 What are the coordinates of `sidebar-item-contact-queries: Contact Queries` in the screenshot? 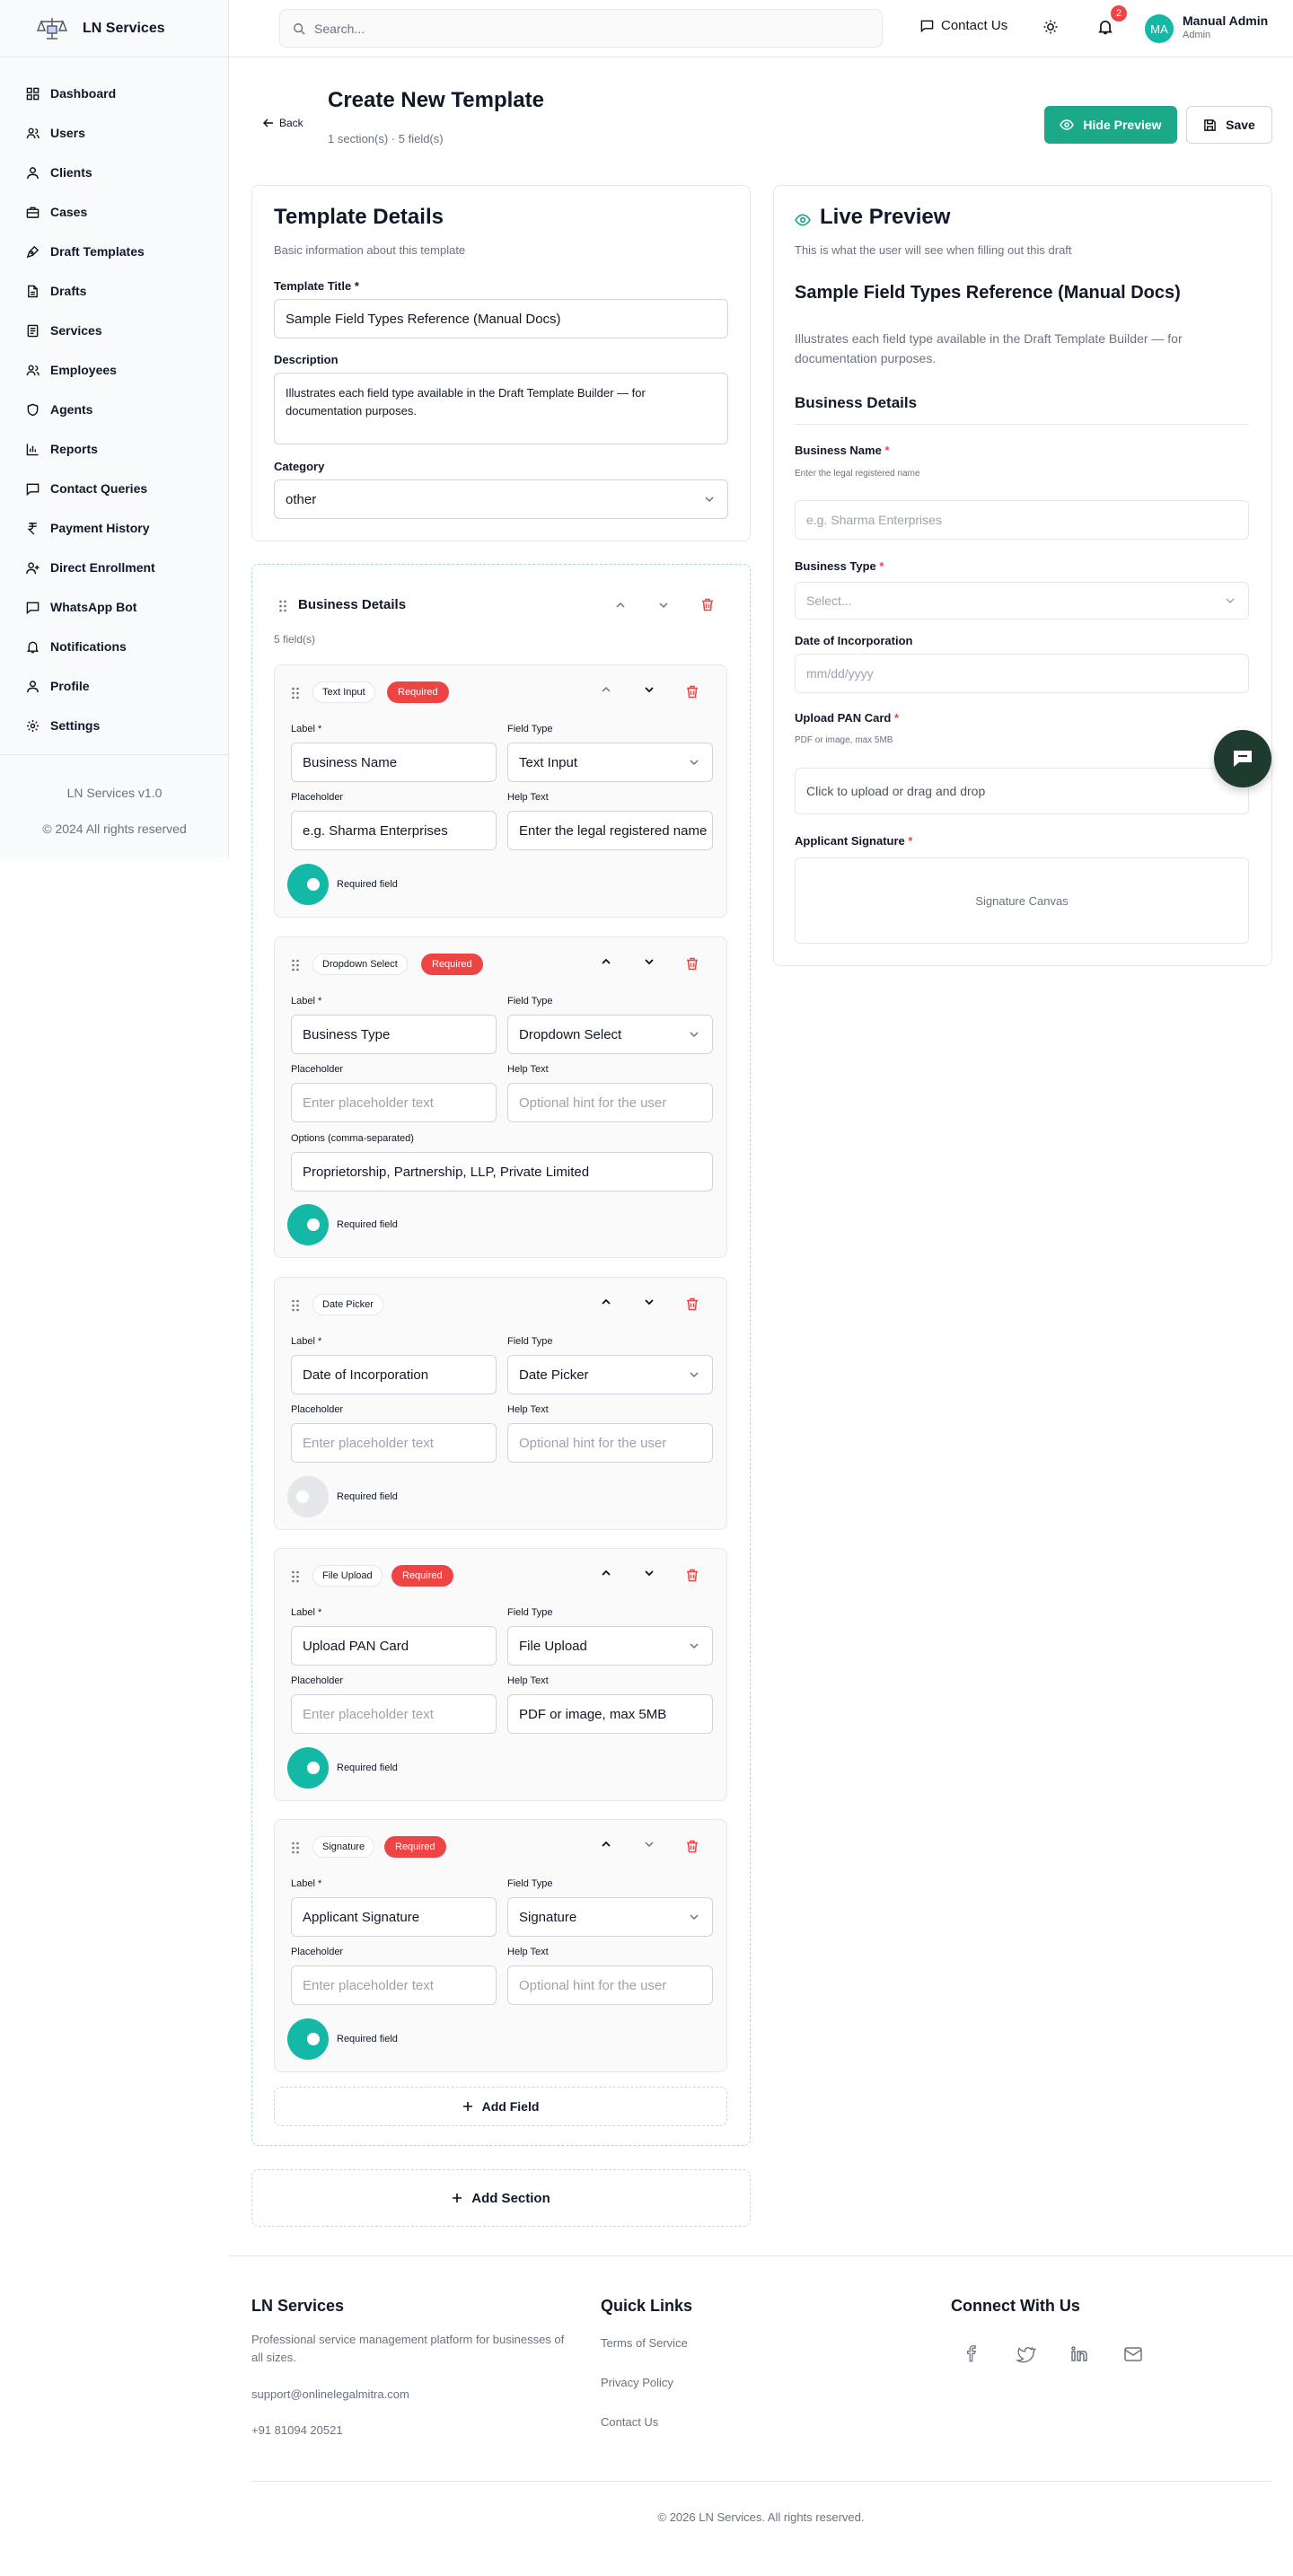 It's located at (114, 488).